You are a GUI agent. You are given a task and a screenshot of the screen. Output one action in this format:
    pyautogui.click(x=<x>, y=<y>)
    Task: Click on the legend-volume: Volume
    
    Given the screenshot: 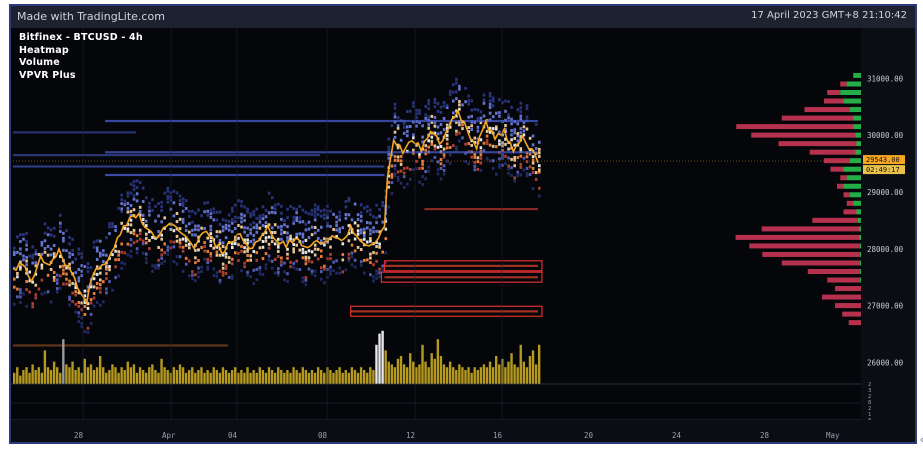 What is the action you would take?
    pyautogui.click(x=81, y=63)
    